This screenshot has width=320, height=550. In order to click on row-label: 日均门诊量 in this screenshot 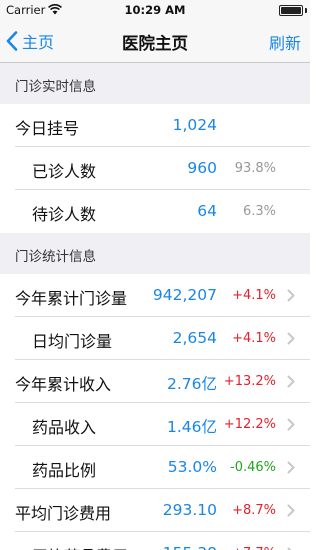, I will do `click(72, 341)`.